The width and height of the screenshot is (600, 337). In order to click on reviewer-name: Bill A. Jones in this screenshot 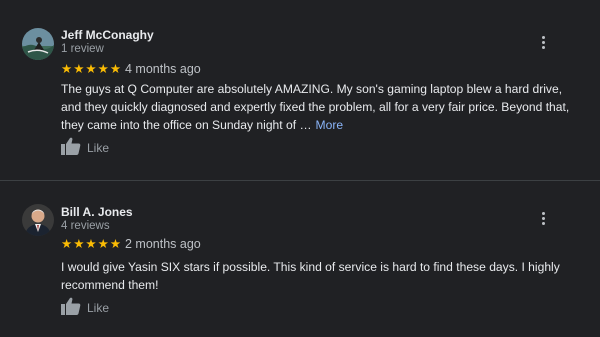, I will do `click(97, 212)`.